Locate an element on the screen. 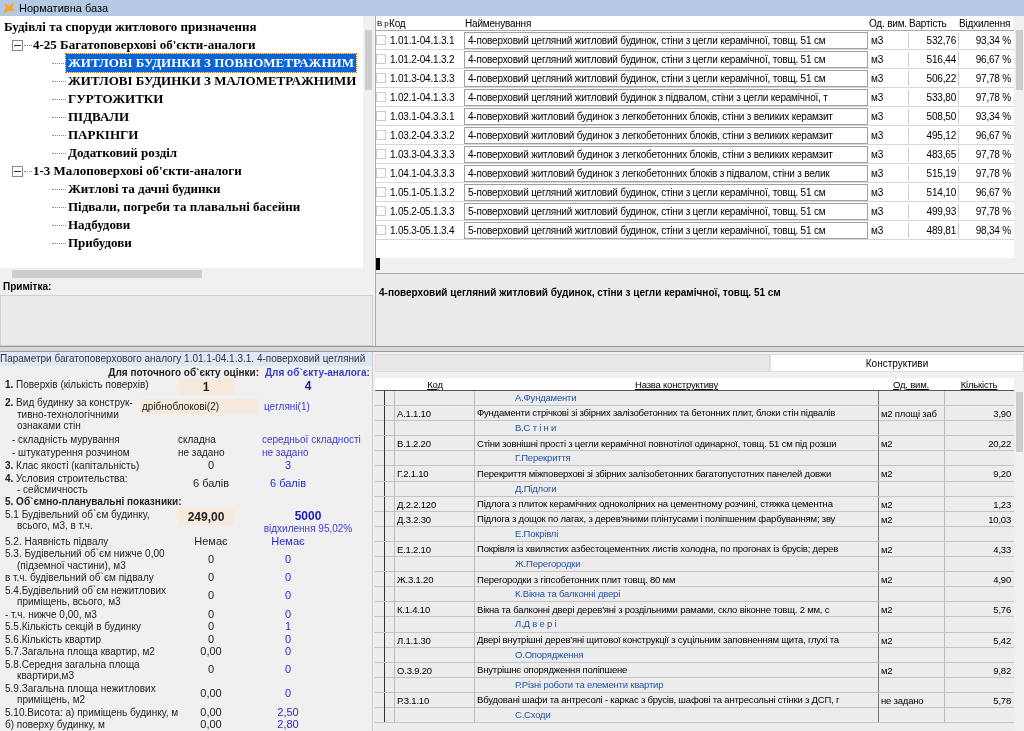 This screenshot has width=1024, height=731. table-cell-text: Покрівля із хвилястих азбестоцементних листів холодна, по прогонах із брусів; дерев is located at coordinates (657, 549).